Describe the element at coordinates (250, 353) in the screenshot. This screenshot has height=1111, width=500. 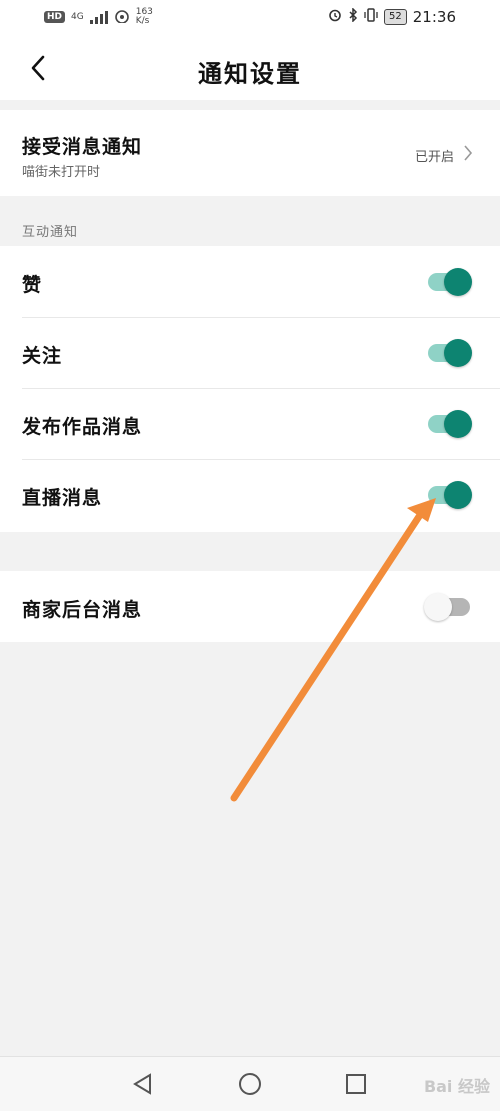
I see `setting-row-follow: 关注` at that location.